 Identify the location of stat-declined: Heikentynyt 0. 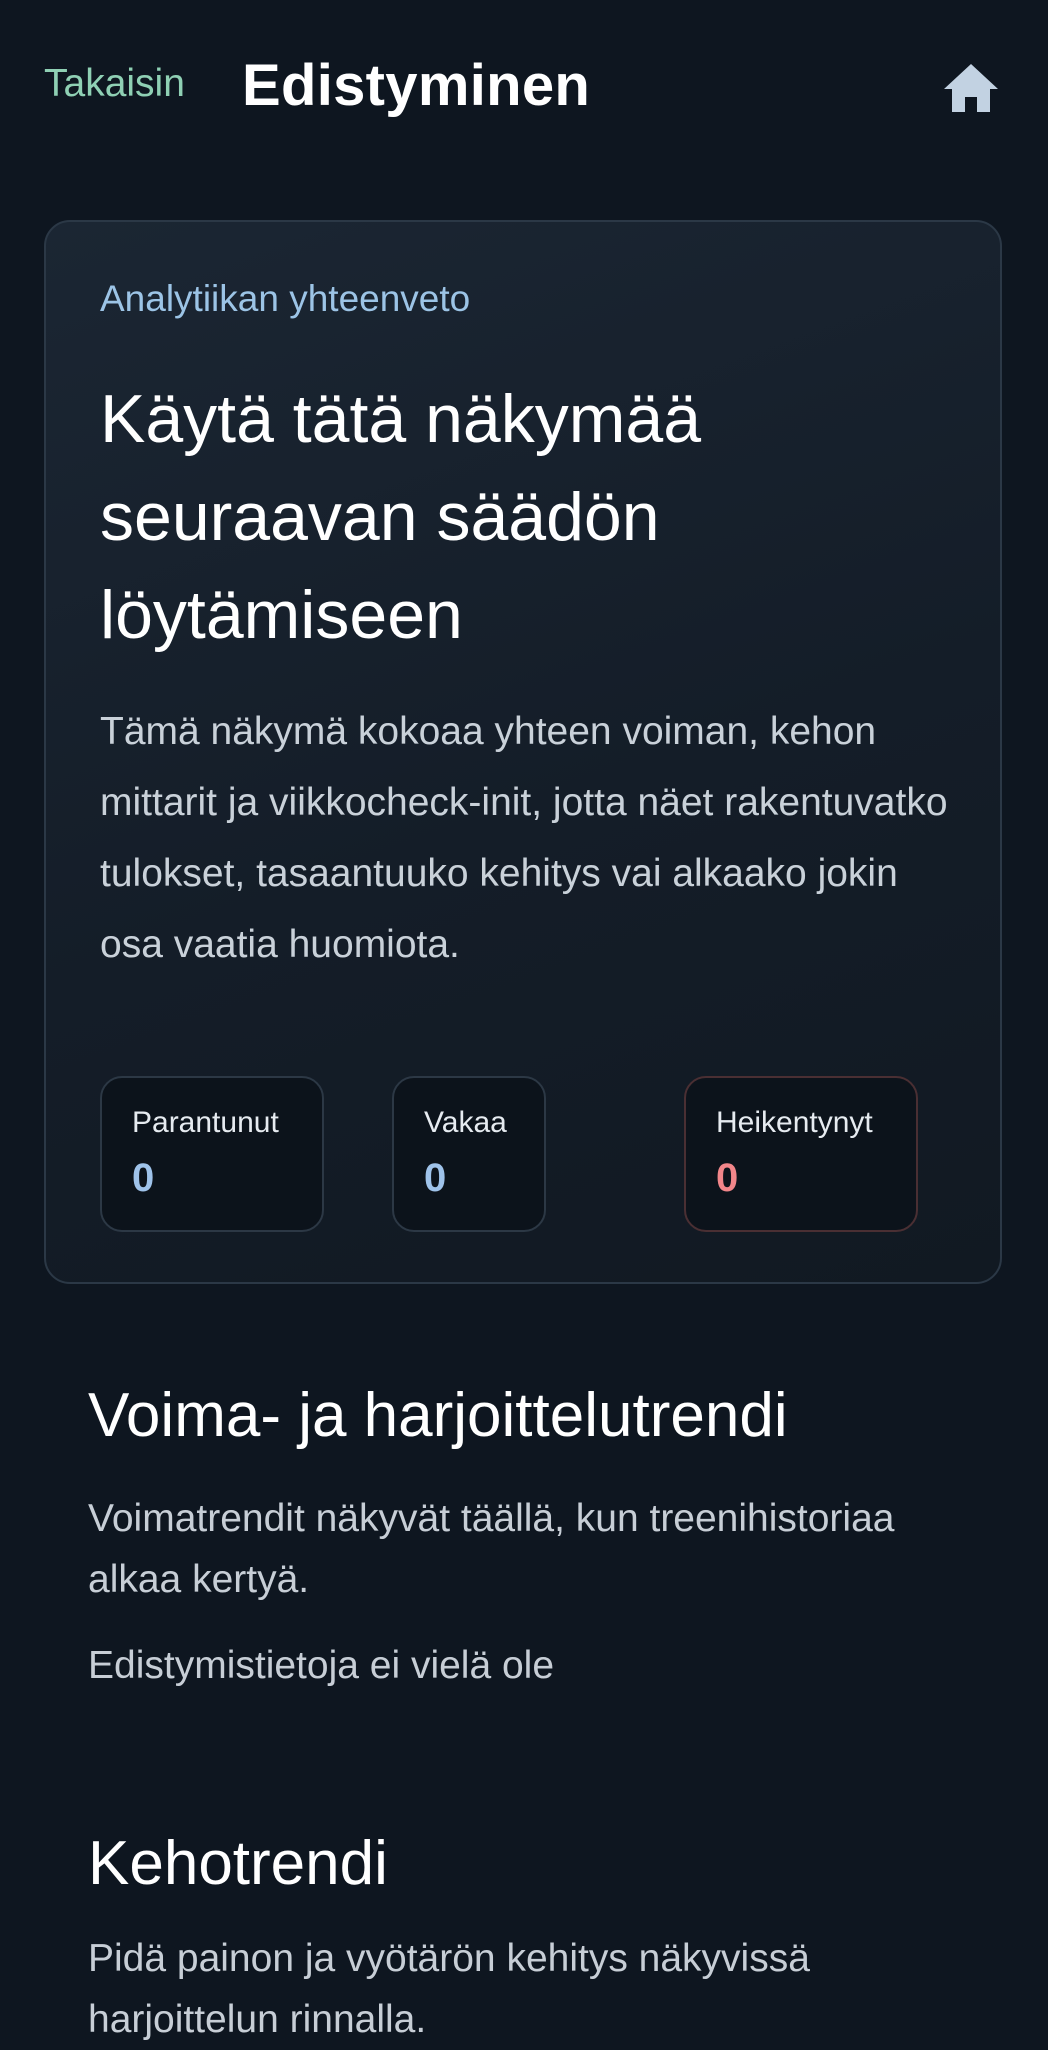
(801, 1154).